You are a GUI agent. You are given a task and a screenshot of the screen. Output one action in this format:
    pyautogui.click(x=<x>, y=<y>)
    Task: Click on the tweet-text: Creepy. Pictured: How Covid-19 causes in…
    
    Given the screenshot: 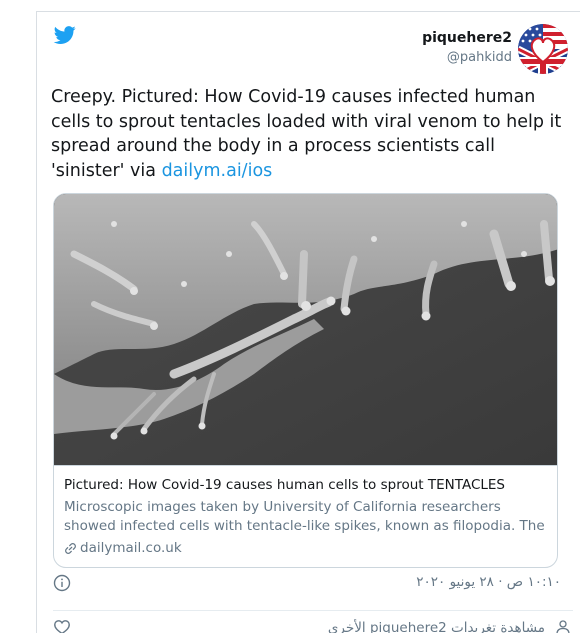 What is the action you would take?
    pyautogui.click(x=311, y=134)
    